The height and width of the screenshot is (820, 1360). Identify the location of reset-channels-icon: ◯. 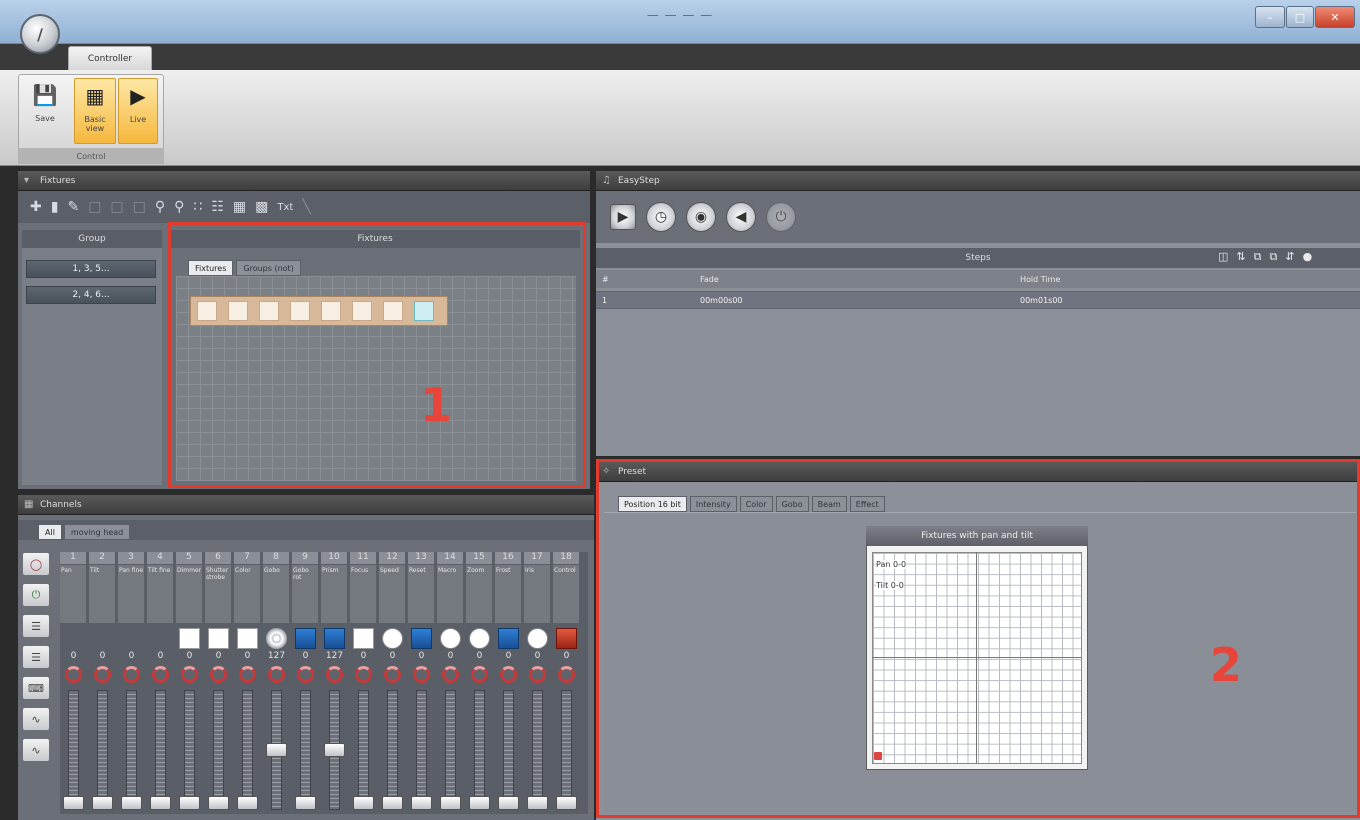
(36, 564).